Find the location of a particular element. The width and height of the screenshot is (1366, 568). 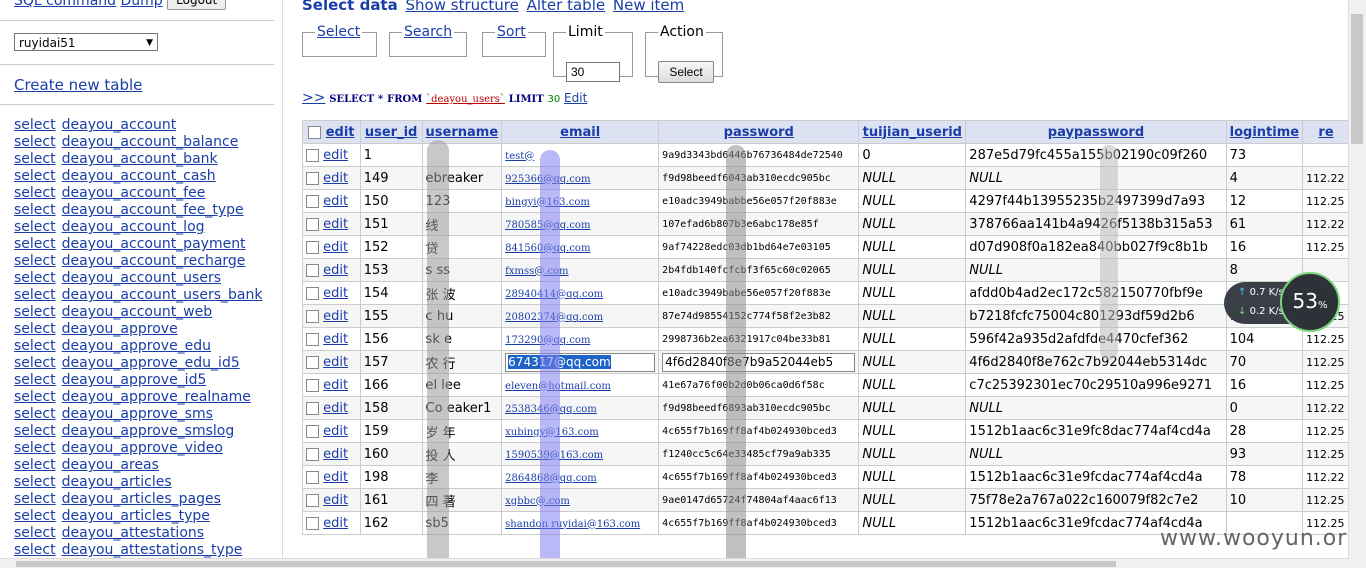

column-header-paypassword: paypassword is located at coordinates (1096, 132).